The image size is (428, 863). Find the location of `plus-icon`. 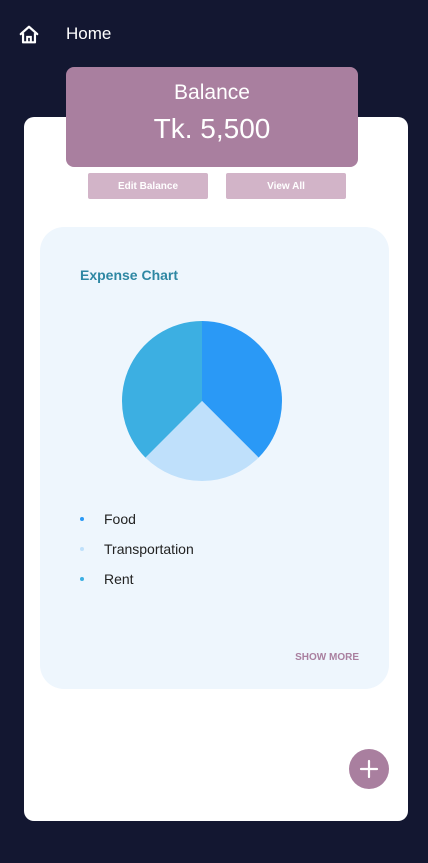

plus-icon is located at coordinates (369, 769).